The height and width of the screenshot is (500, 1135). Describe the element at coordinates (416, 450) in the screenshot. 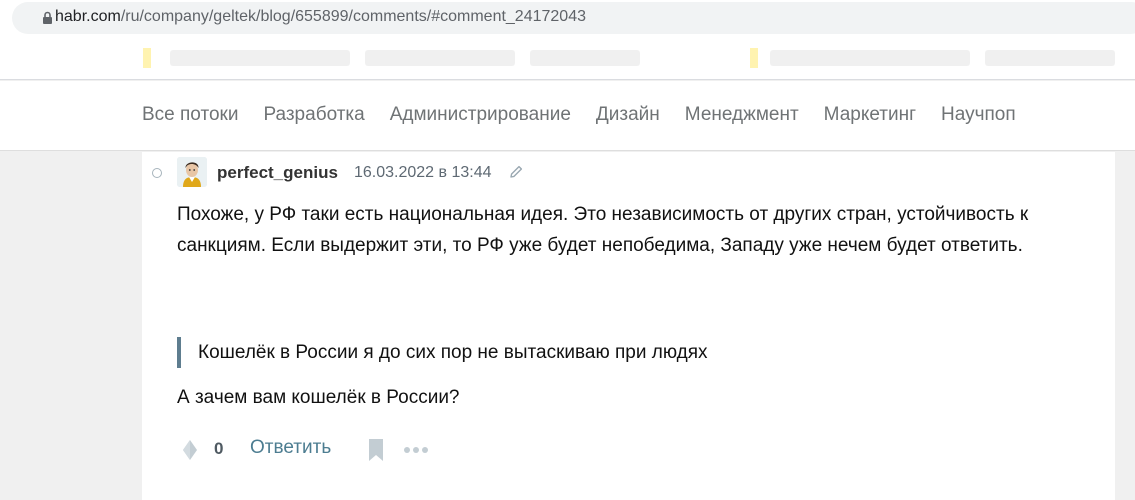

I see `more-dots-icon` at that location.